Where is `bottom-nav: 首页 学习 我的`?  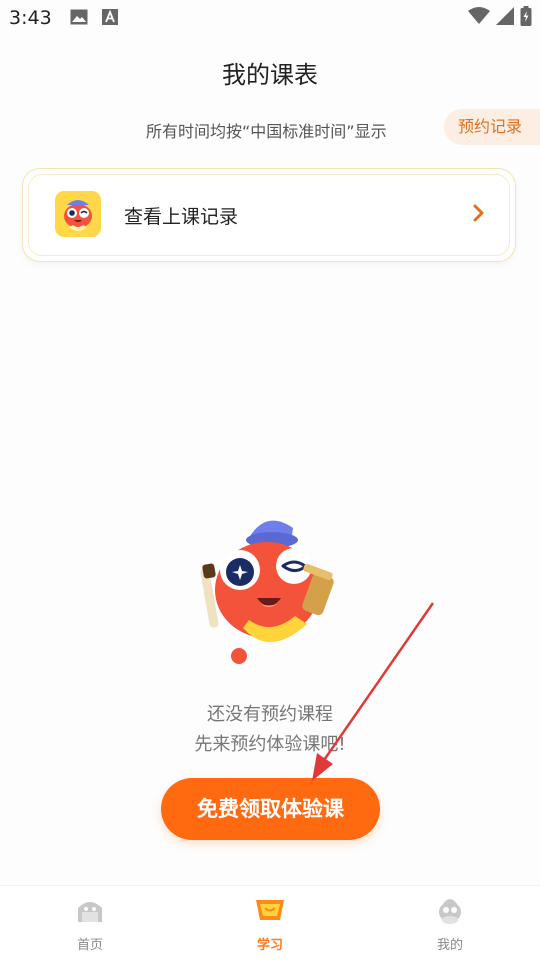 bottom-nav: 首页 学习 我的 is located at coordinates (270, 922).